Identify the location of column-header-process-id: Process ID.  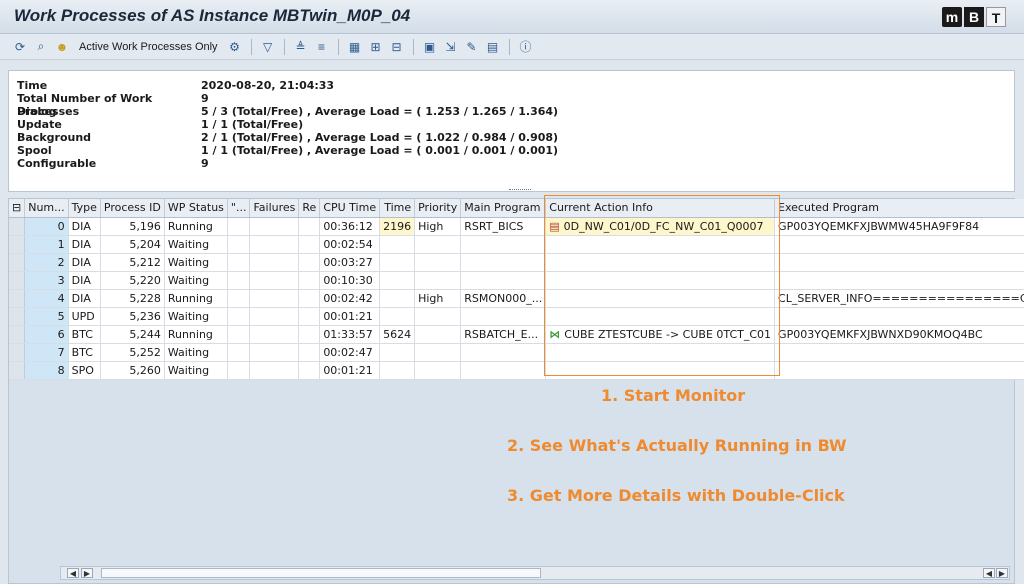
(132, 208).